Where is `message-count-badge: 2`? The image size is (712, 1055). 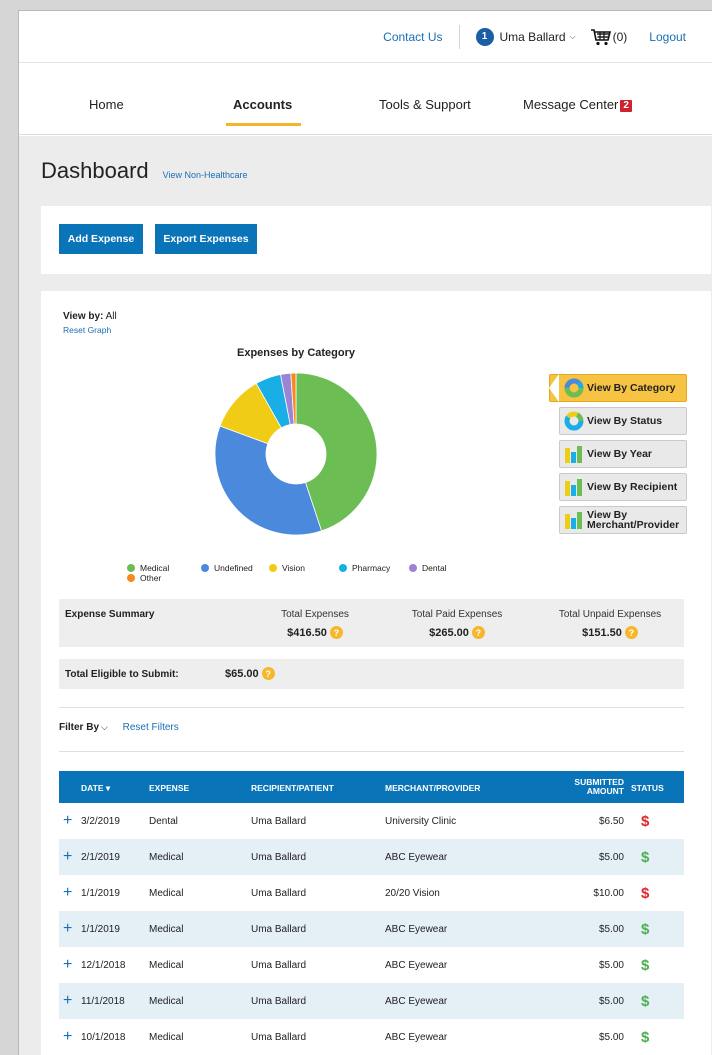
message-count-badge: 2 is located at coordinates (626, 106).